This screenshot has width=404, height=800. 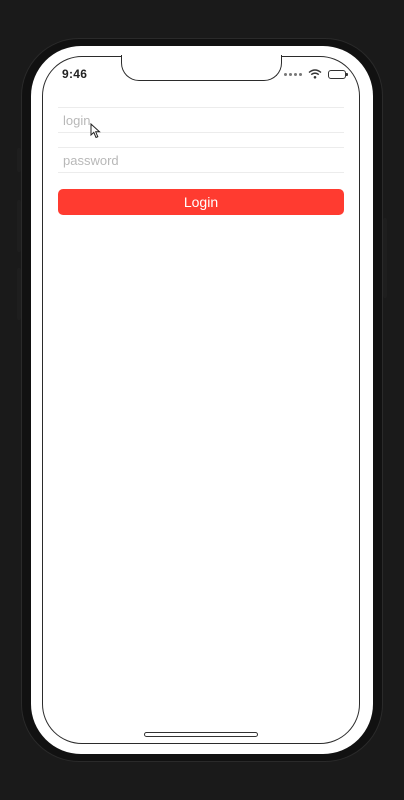 I want to click on home-indicator, so click(x=201, y=734).